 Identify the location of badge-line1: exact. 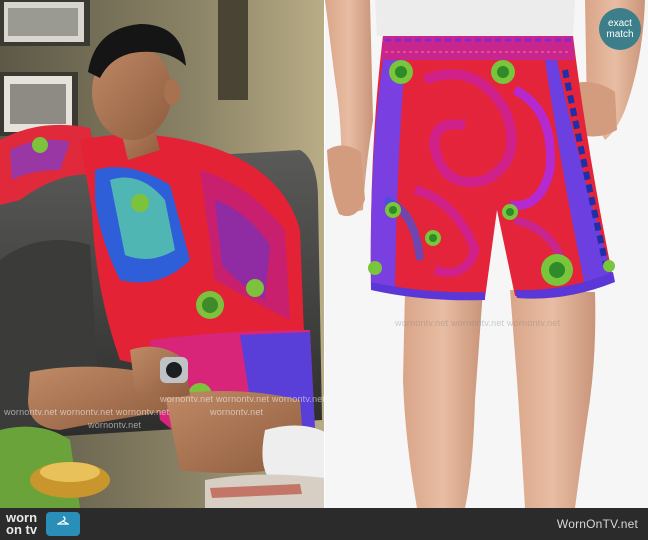
(620, 23).